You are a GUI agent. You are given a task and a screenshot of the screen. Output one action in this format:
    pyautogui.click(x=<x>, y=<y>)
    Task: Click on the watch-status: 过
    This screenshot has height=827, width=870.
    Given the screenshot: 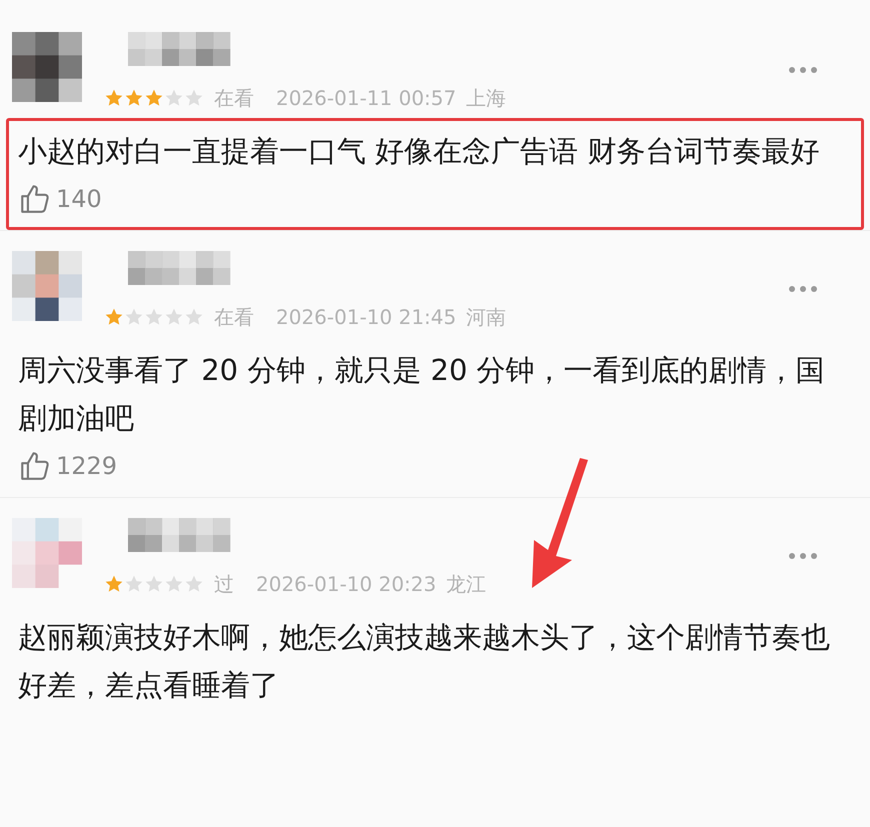 What is the action you would take?
    pyautogui.click(x=224, y=584)
    